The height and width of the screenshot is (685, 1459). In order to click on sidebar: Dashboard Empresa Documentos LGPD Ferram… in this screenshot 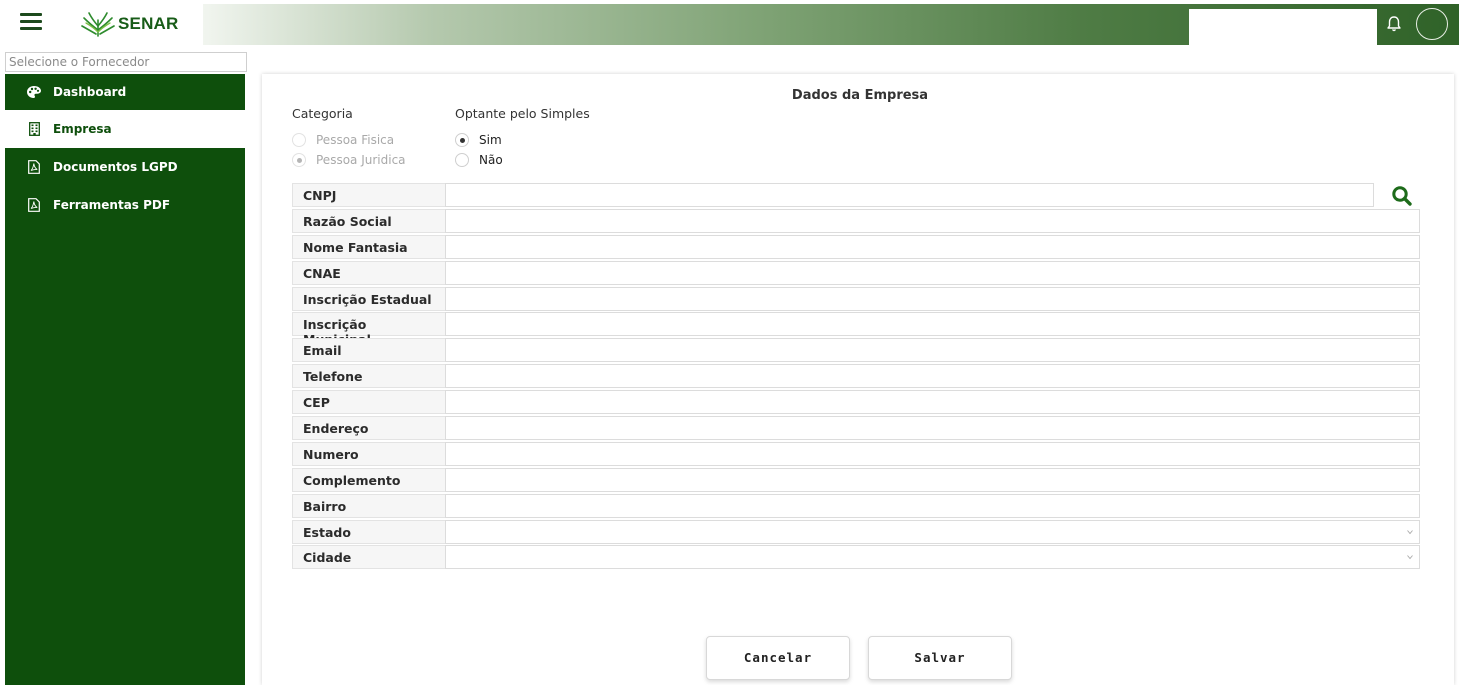, I will do `click(125, 379)`.